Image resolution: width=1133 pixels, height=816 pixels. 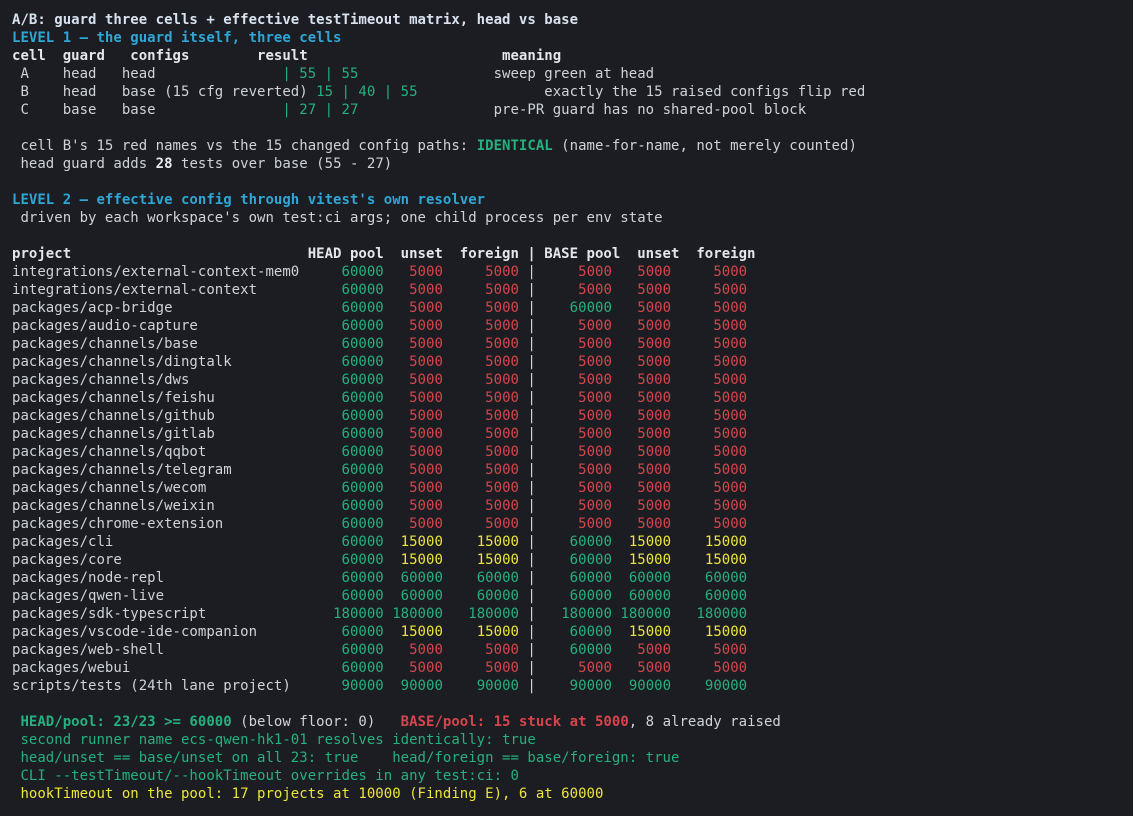 I want to click on head-value: 90000, so click(x=413, y=686).